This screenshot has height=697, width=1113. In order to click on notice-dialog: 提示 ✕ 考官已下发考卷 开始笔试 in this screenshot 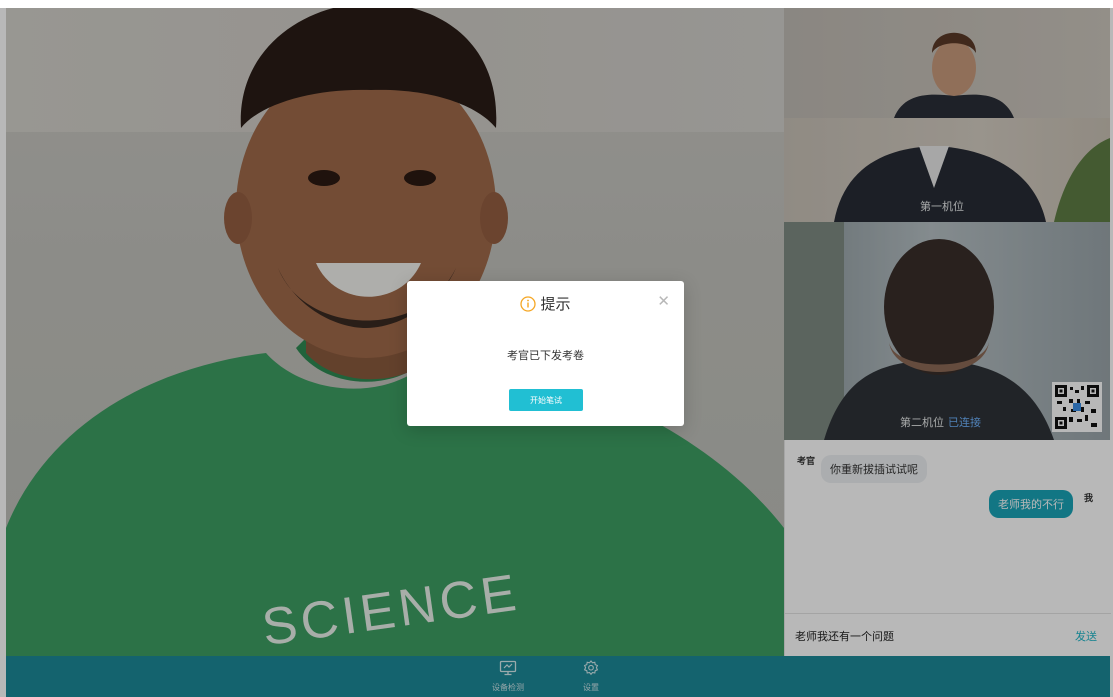, I will do `click(545, 353)`.